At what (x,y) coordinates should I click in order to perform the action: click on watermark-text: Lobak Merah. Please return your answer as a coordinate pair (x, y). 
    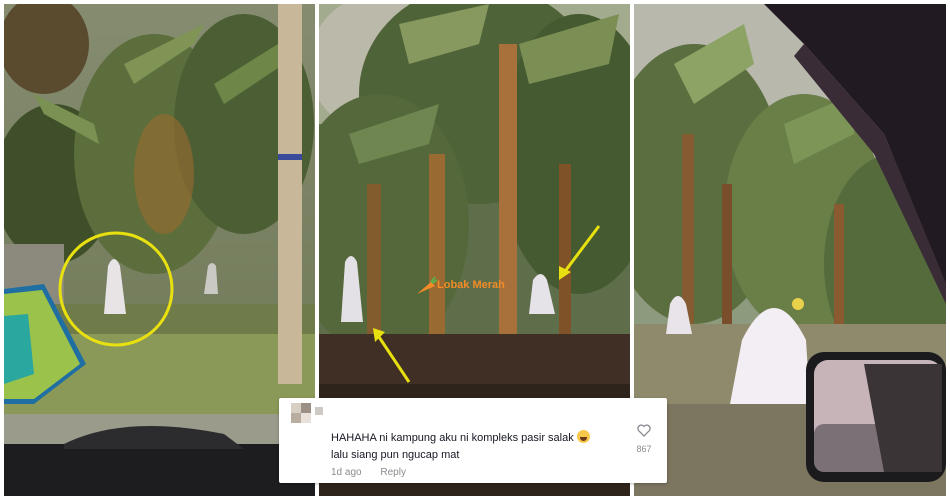
    Looking at the image, I should click on (471, 285).